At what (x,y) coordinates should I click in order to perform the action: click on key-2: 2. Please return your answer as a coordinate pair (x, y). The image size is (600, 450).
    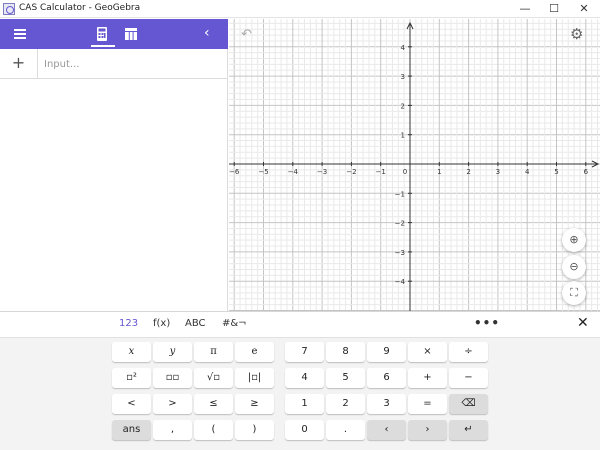
    Looking at the image, I should click on (345, 404).